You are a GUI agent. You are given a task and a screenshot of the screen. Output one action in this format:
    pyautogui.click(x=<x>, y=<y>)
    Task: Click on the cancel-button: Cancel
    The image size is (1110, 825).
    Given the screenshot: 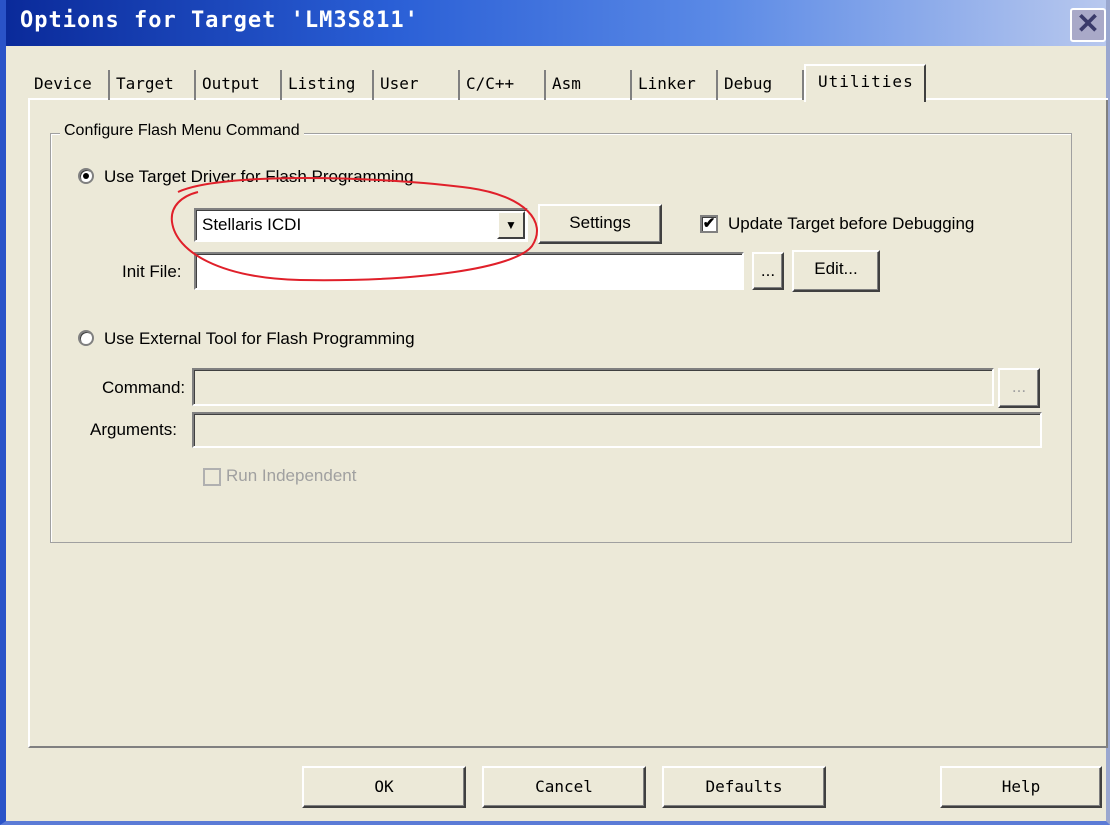 What is the action you would take?
    pyautogui.click(x=564, y=787)
    